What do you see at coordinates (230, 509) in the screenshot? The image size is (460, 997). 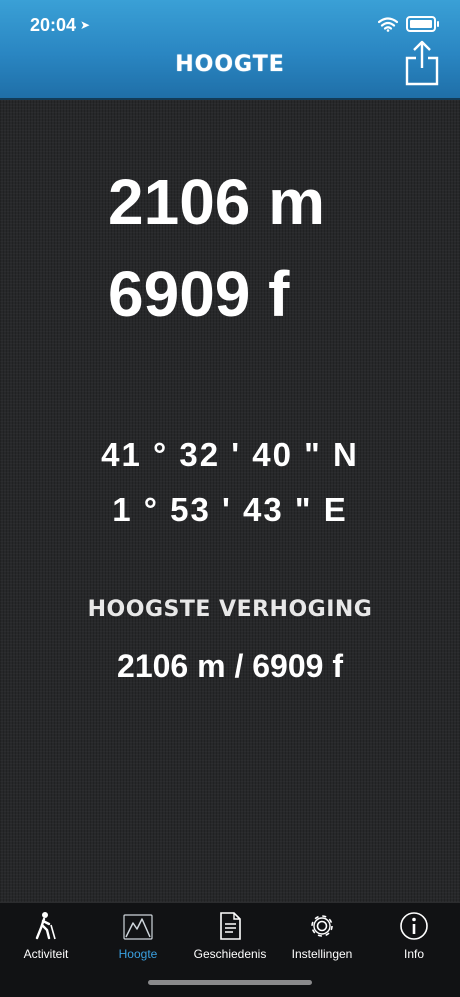 I see `longitude: 1 ° 53 ' 43 " E` at bounding box center [230, 509].